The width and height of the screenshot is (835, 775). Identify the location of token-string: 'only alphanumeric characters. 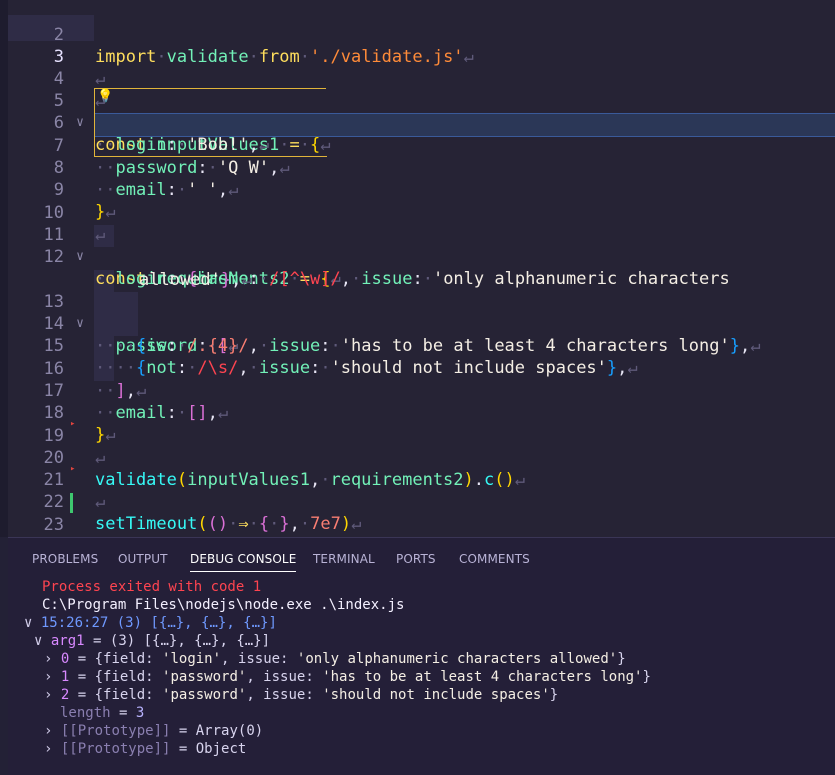
(581, 279).